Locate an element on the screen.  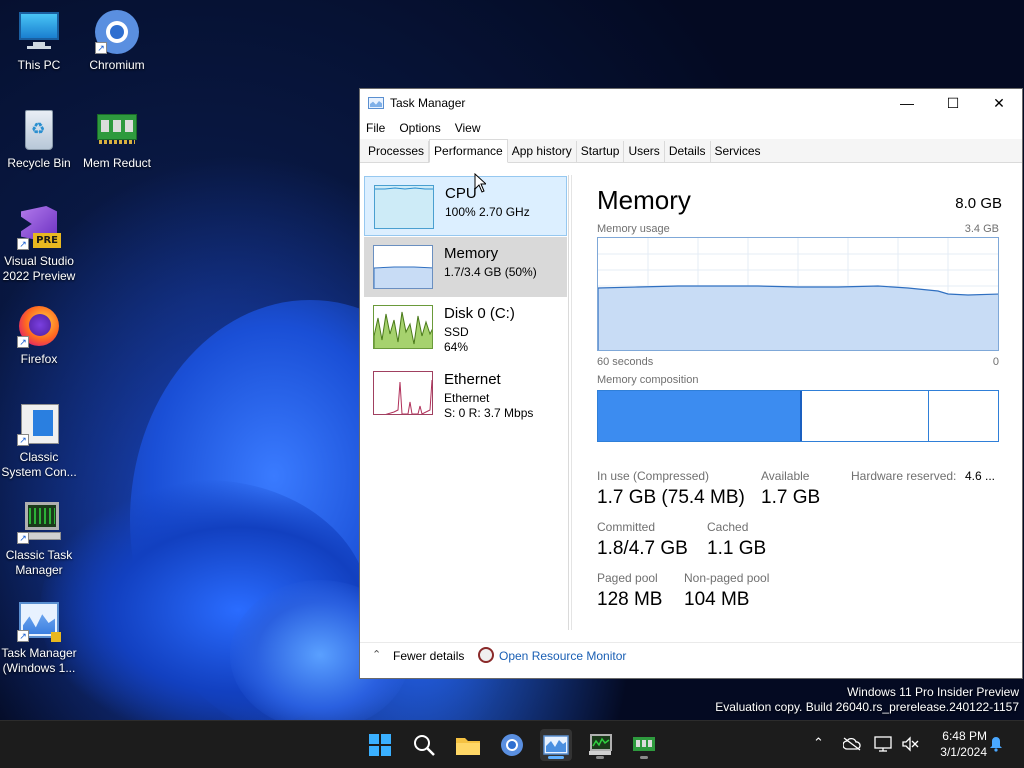
desktop-icon-label: Recycle Bin is located at coordinates (39, 163).